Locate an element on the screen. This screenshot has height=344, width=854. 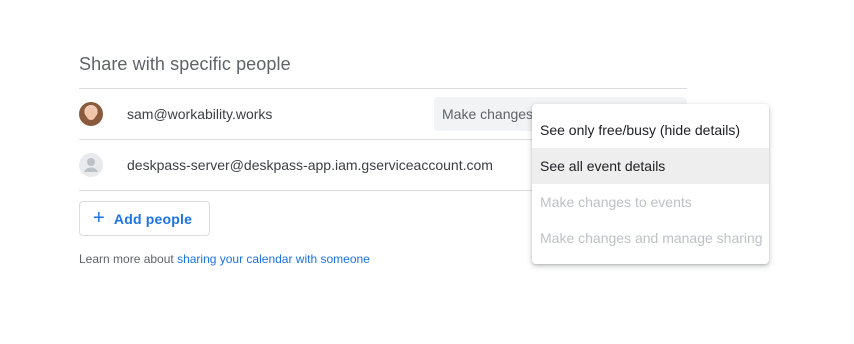
menu-item-make-changes: Make changes to events is located at coordinates (650, 202).